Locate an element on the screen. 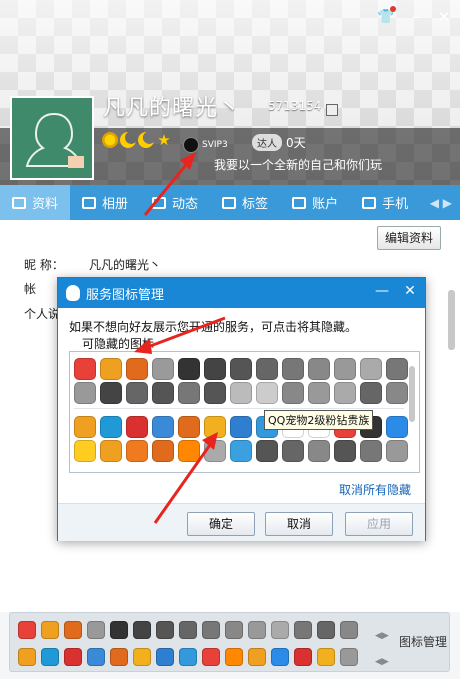 The width and height of the screenshot is (460, 679). avatar is located at coordinates (52, 138).